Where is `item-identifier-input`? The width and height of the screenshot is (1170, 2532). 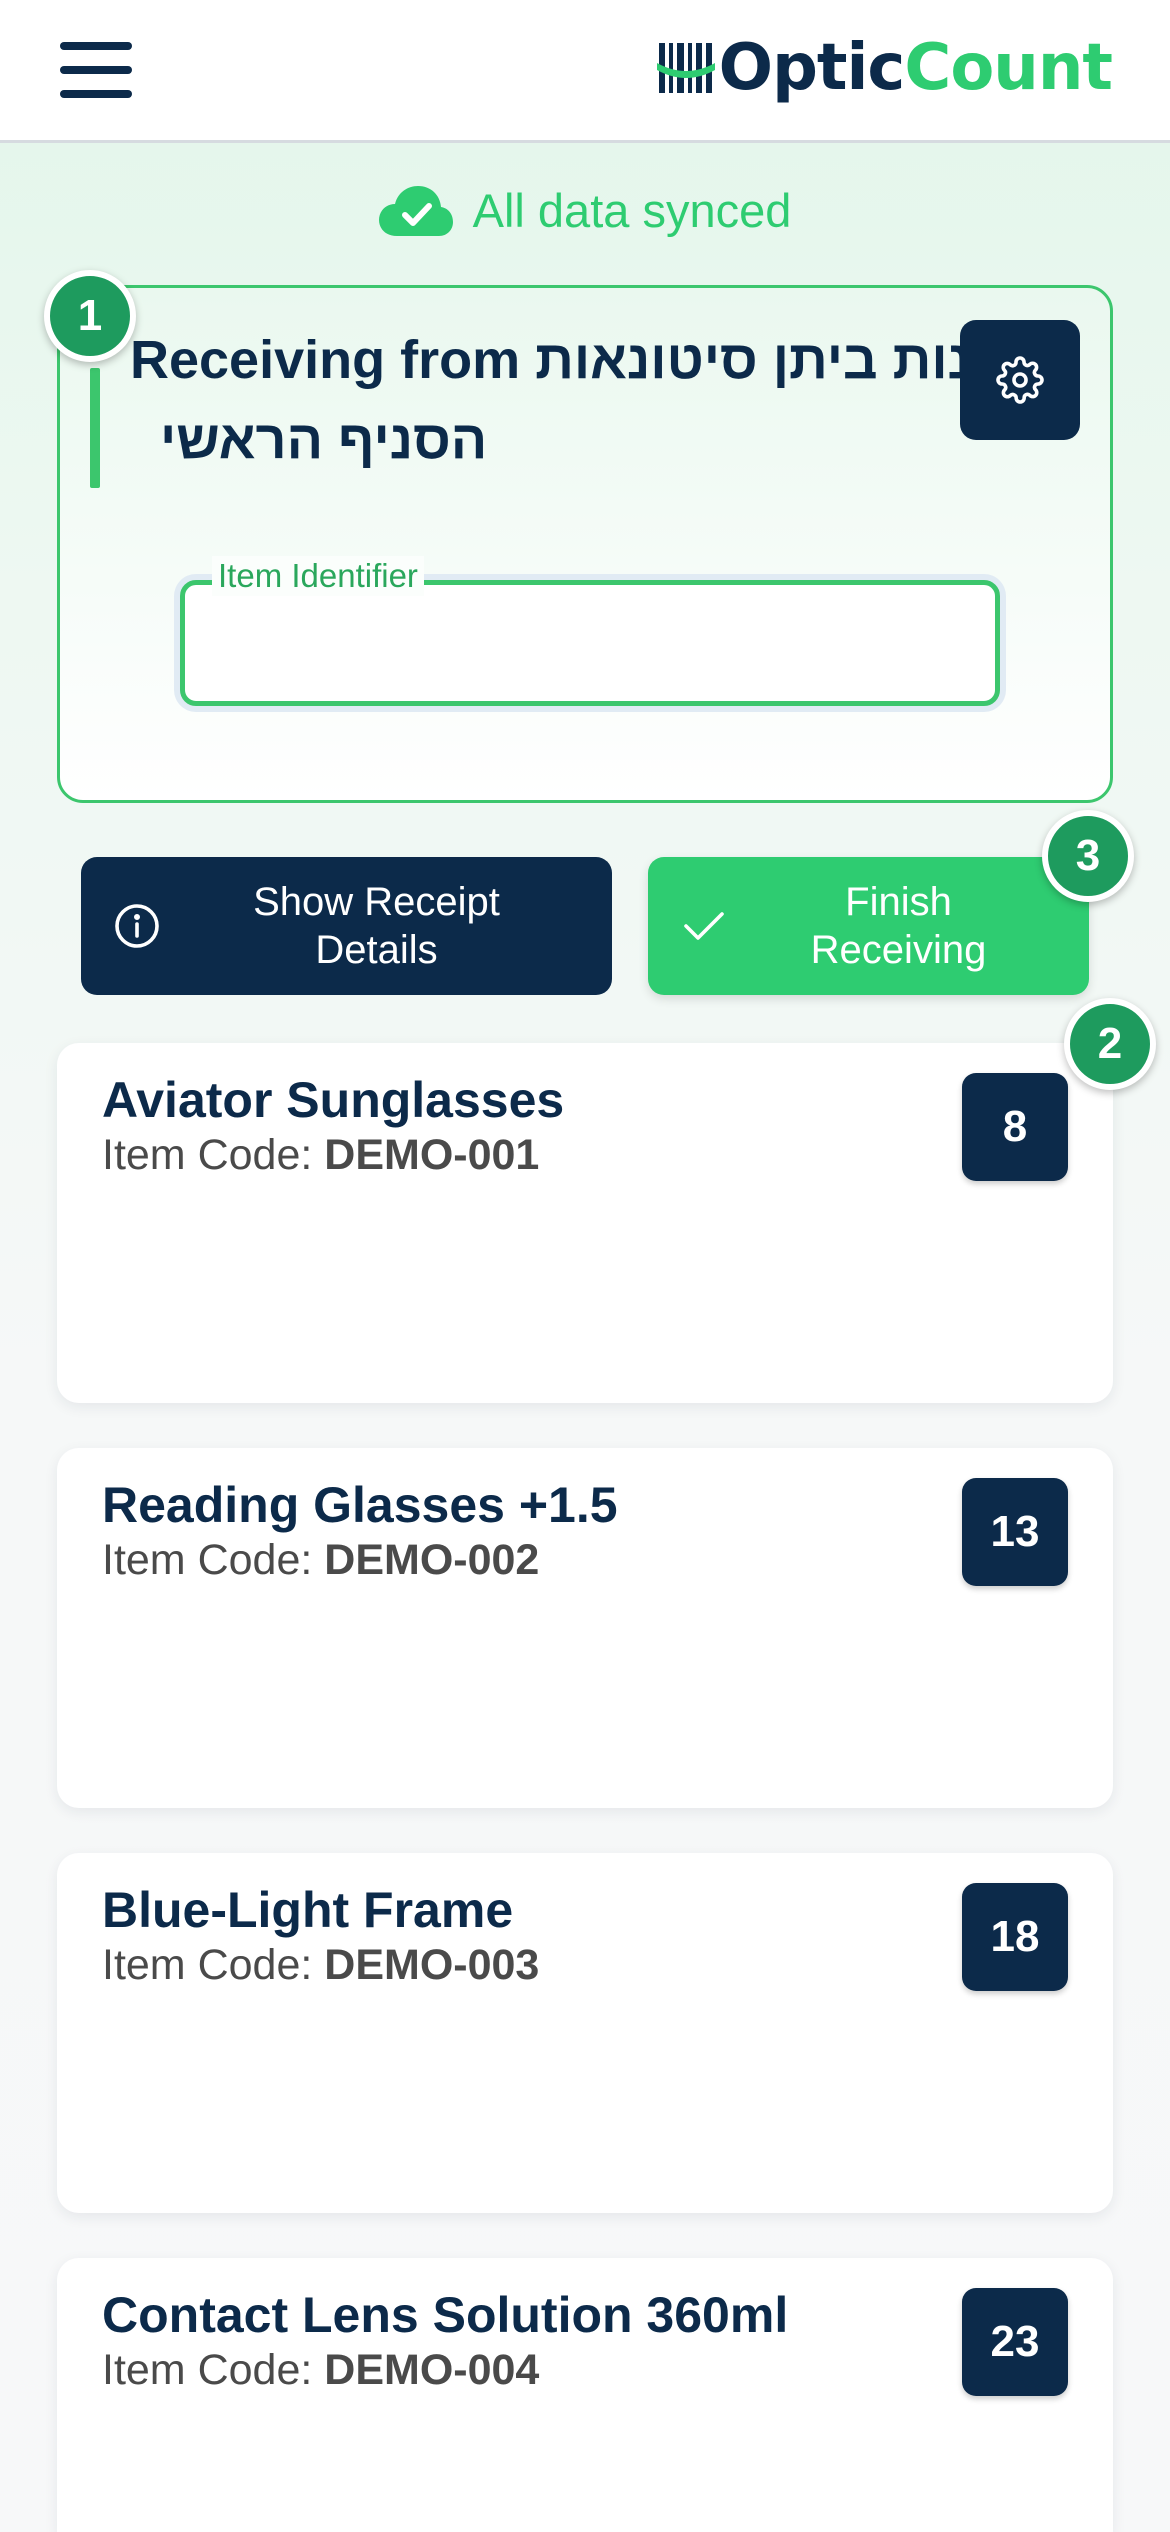 item-identifier-input is located at coordinates (590, 643).